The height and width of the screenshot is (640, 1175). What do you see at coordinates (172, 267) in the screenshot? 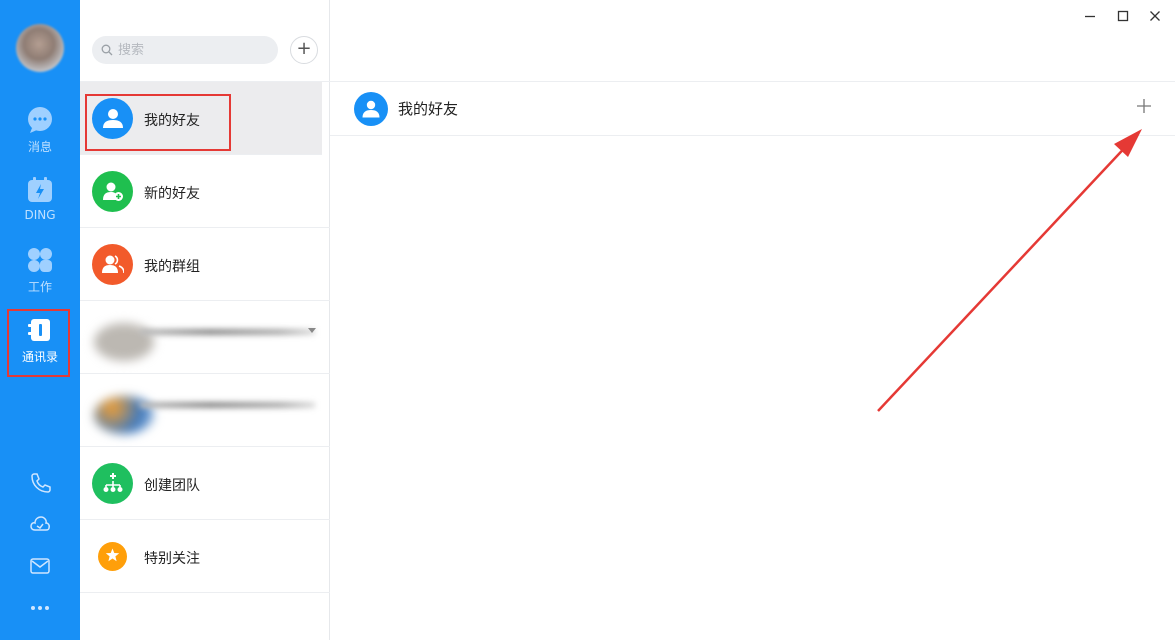
I see `contact-row-label: 我的群组` at bounding box center [172, 267].